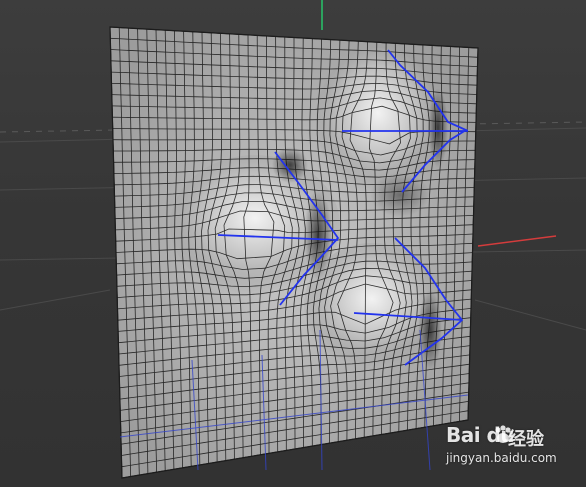  I want to click on watermark-url: jingyan.baidu.com, so click(501, 458).